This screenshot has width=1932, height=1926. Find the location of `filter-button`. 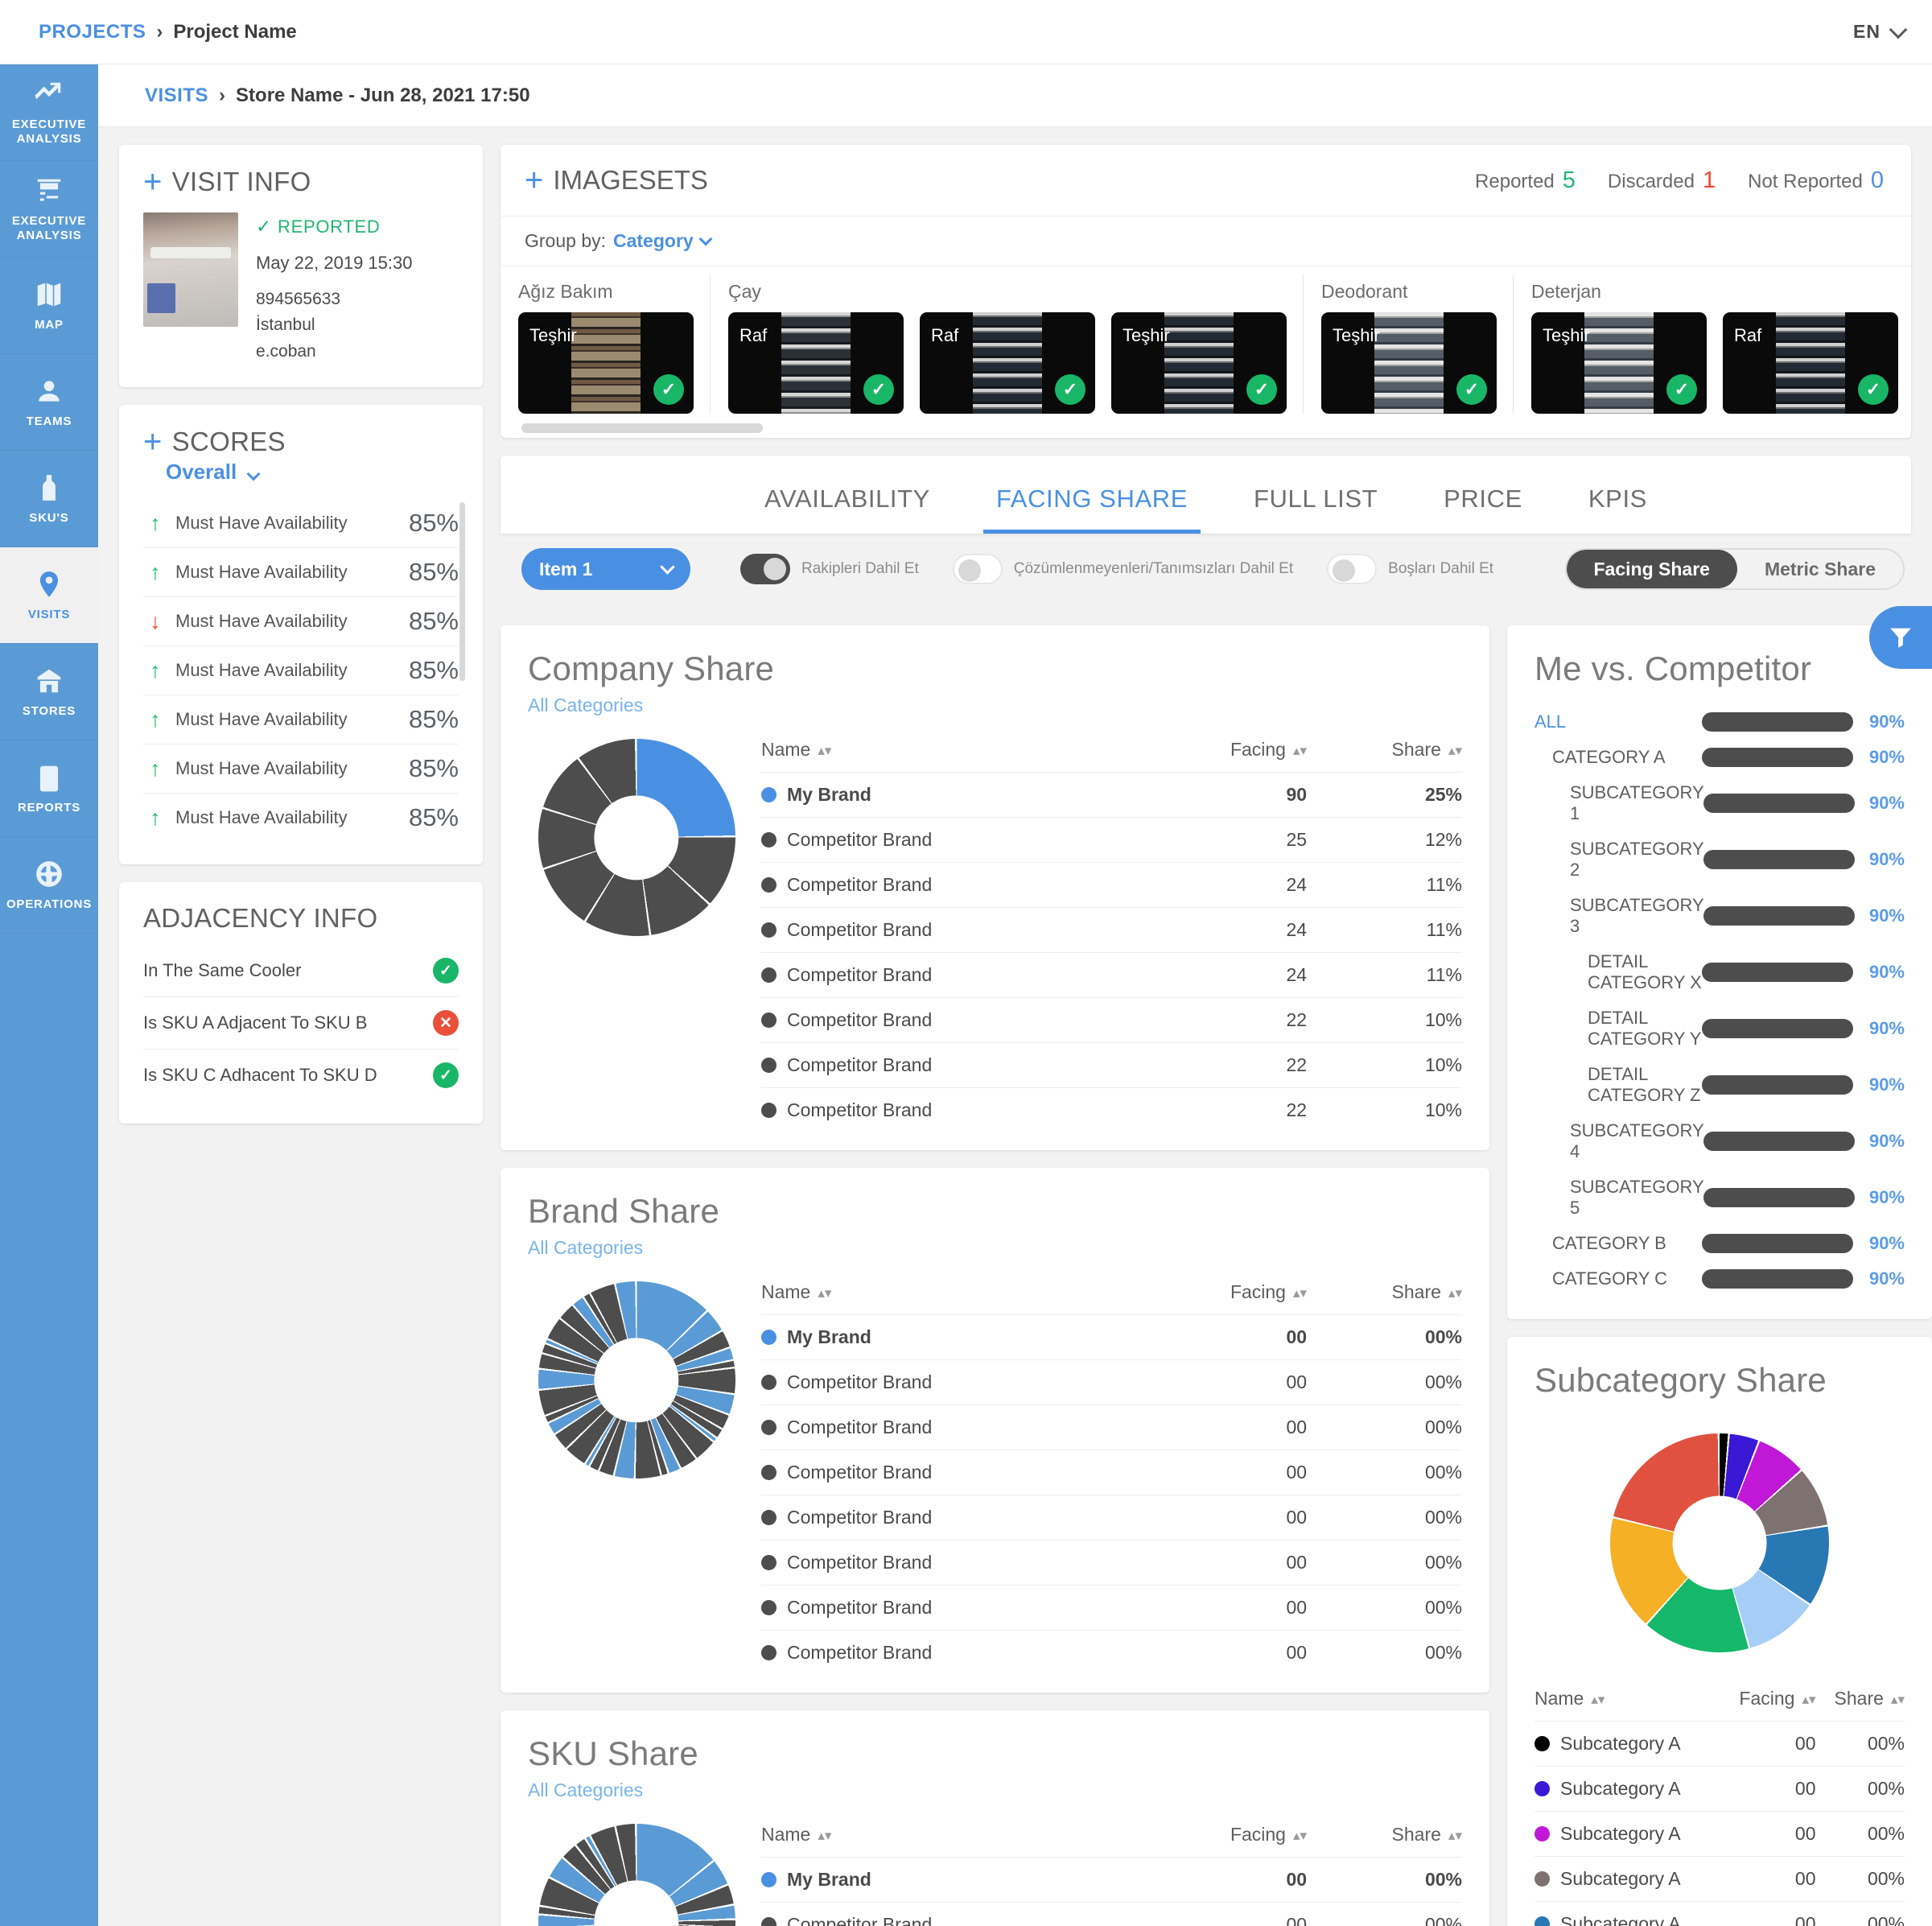

filter-button is located at coordinates (1900, 637).